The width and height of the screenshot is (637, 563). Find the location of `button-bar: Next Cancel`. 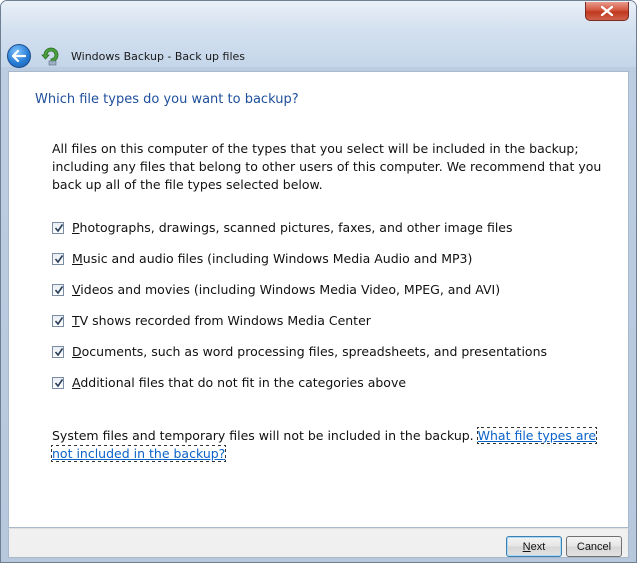

button-bar: Next Cancel is located at coordinates (318, 543).